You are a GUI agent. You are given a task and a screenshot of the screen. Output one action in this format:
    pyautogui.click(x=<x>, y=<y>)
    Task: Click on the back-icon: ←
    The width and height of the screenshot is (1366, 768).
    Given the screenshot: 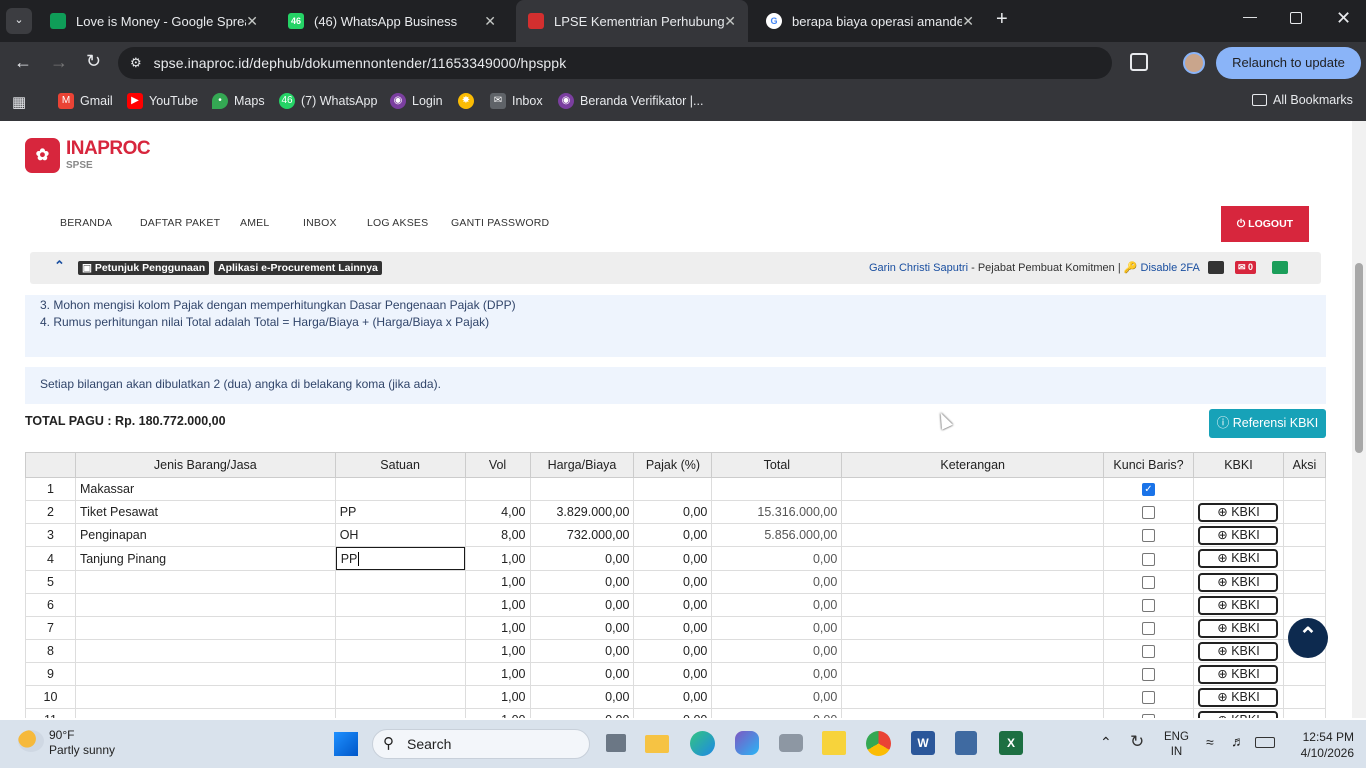 What is the action you would take?
    pyautogui.click(x=23, y=62)
    